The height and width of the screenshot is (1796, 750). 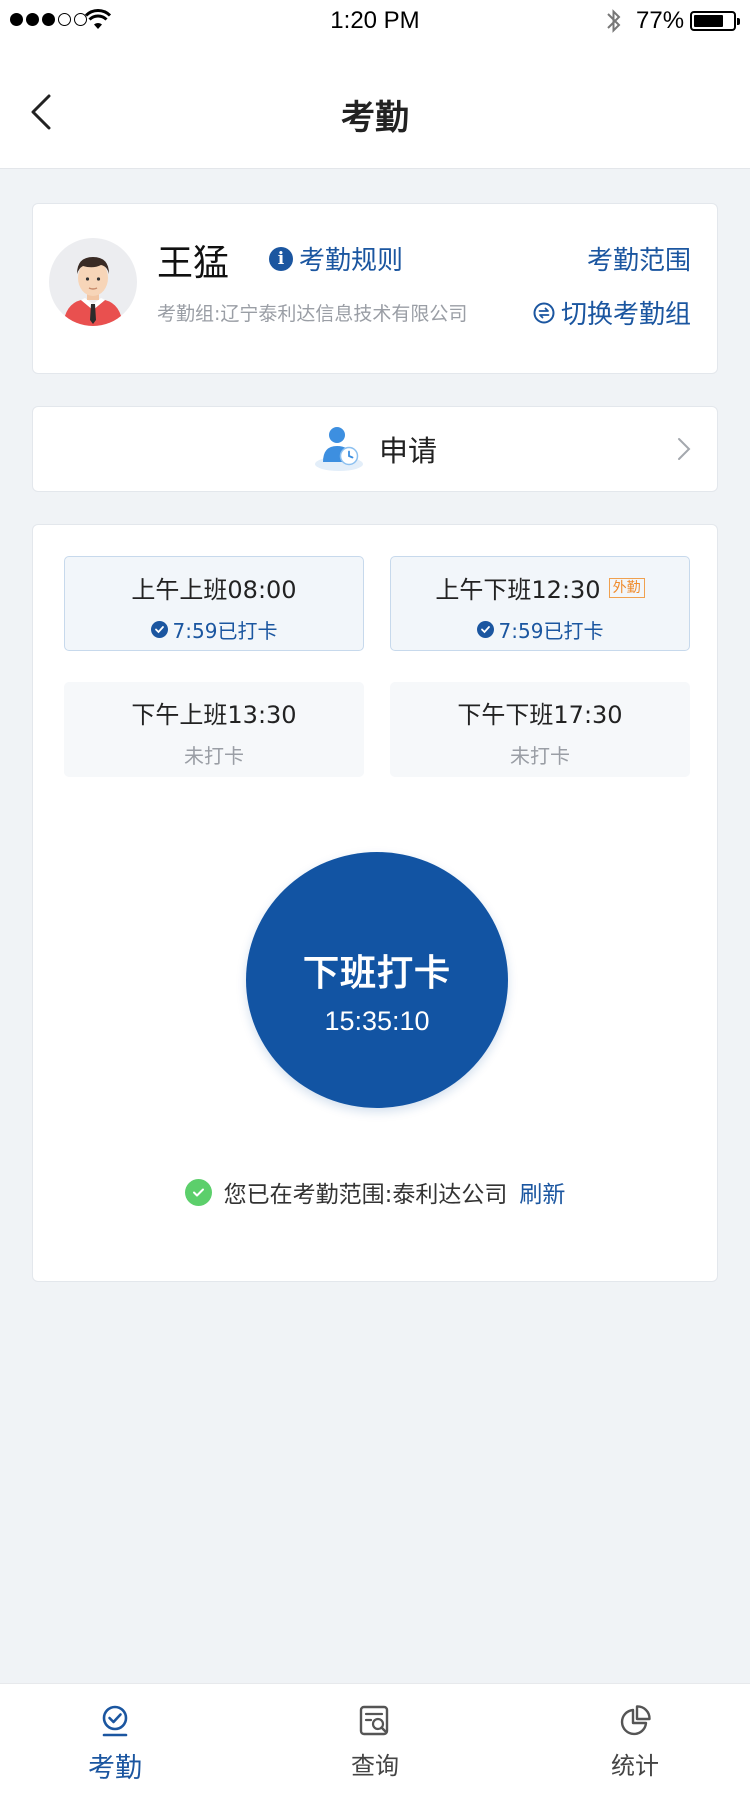 I want to click on attendance-rules-label: 考勤规则, so click(x=351, y=261).